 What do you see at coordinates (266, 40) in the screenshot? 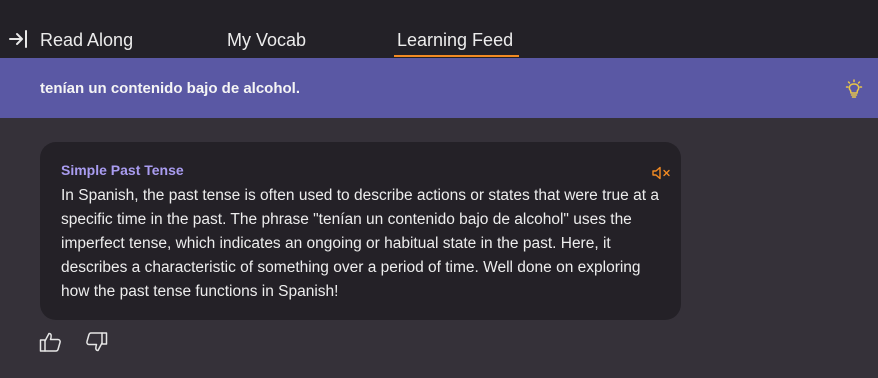
I see `tab-my-vocab: My Vocab` at bounding box center [266, 40].